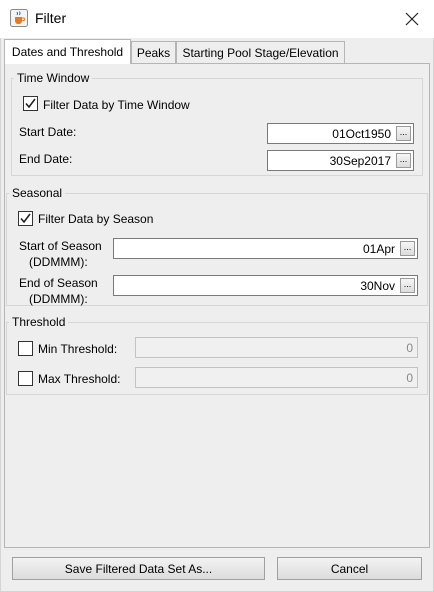 The height and width of the screenshot is (592, 434). What do you see at coordinates (46, 159) in the screenshot?
I see `end-date-label: End Date:` at bounding box center [46, 159].